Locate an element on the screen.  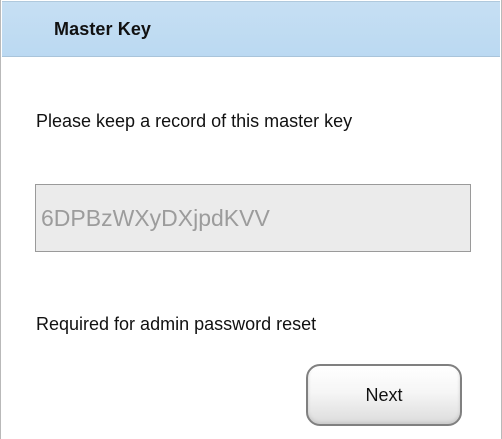
next-button: Next is located at coordinates (384, 395).